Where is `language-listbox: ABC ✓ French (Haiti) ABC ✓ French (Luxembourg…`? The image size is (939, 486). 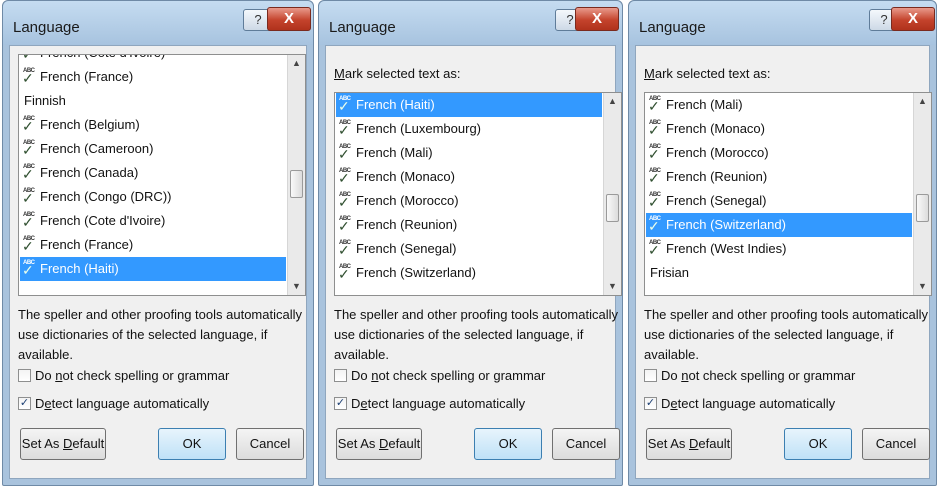 language-listbox: ABC ✓ French (Haiti) ABC ✓ French (Luxembourg… is located at coordinates (478, 194).